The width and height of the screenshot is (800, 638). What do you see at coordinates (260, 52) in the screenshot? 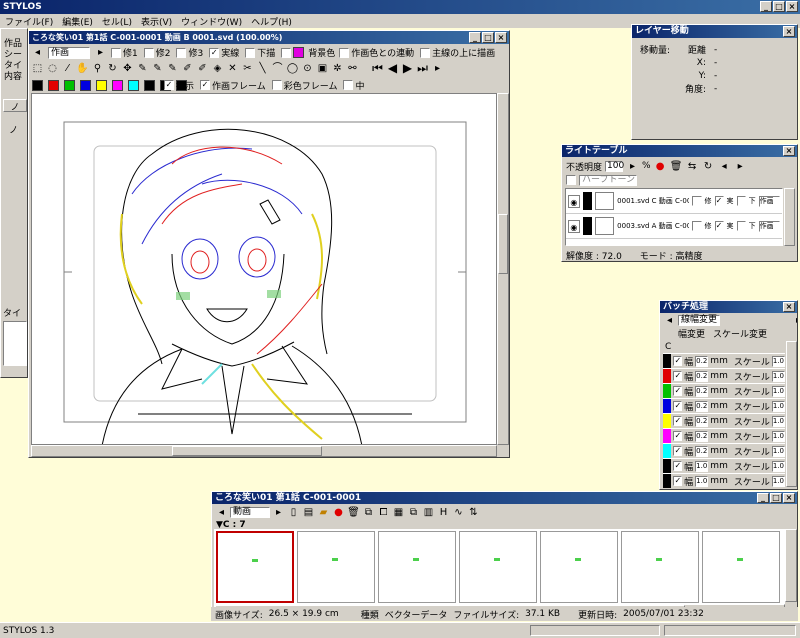
I see `toggle-toggles-4: 下描` at bounding box center [260, 52].